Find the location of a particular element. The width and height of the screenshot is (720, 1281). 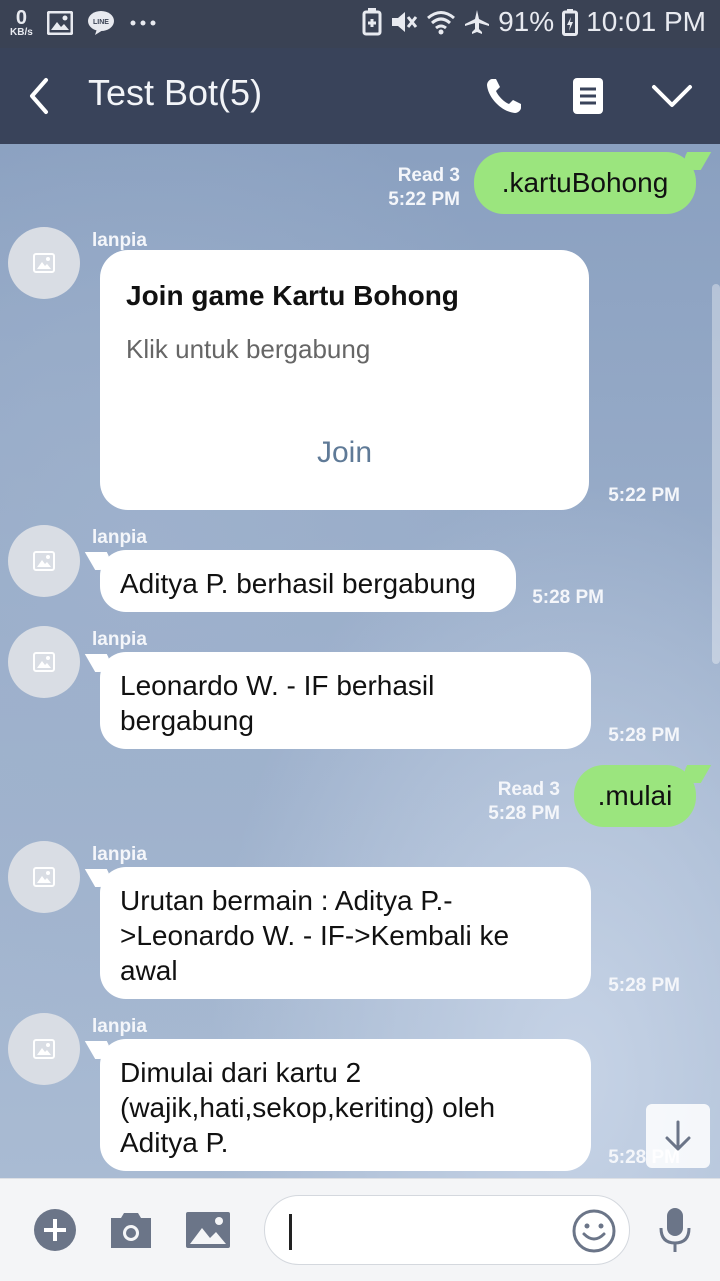

wifi-icon is located at coordinates (441, 22).